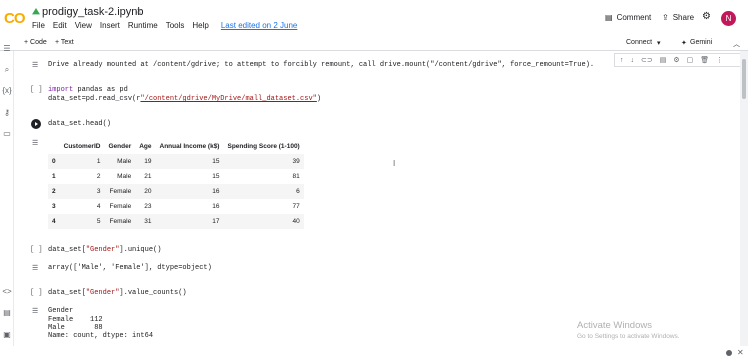 This screenshot has width=748, height=360. I want to click on code-text: data_set=pd.read_csv(r, so click(94, 99).